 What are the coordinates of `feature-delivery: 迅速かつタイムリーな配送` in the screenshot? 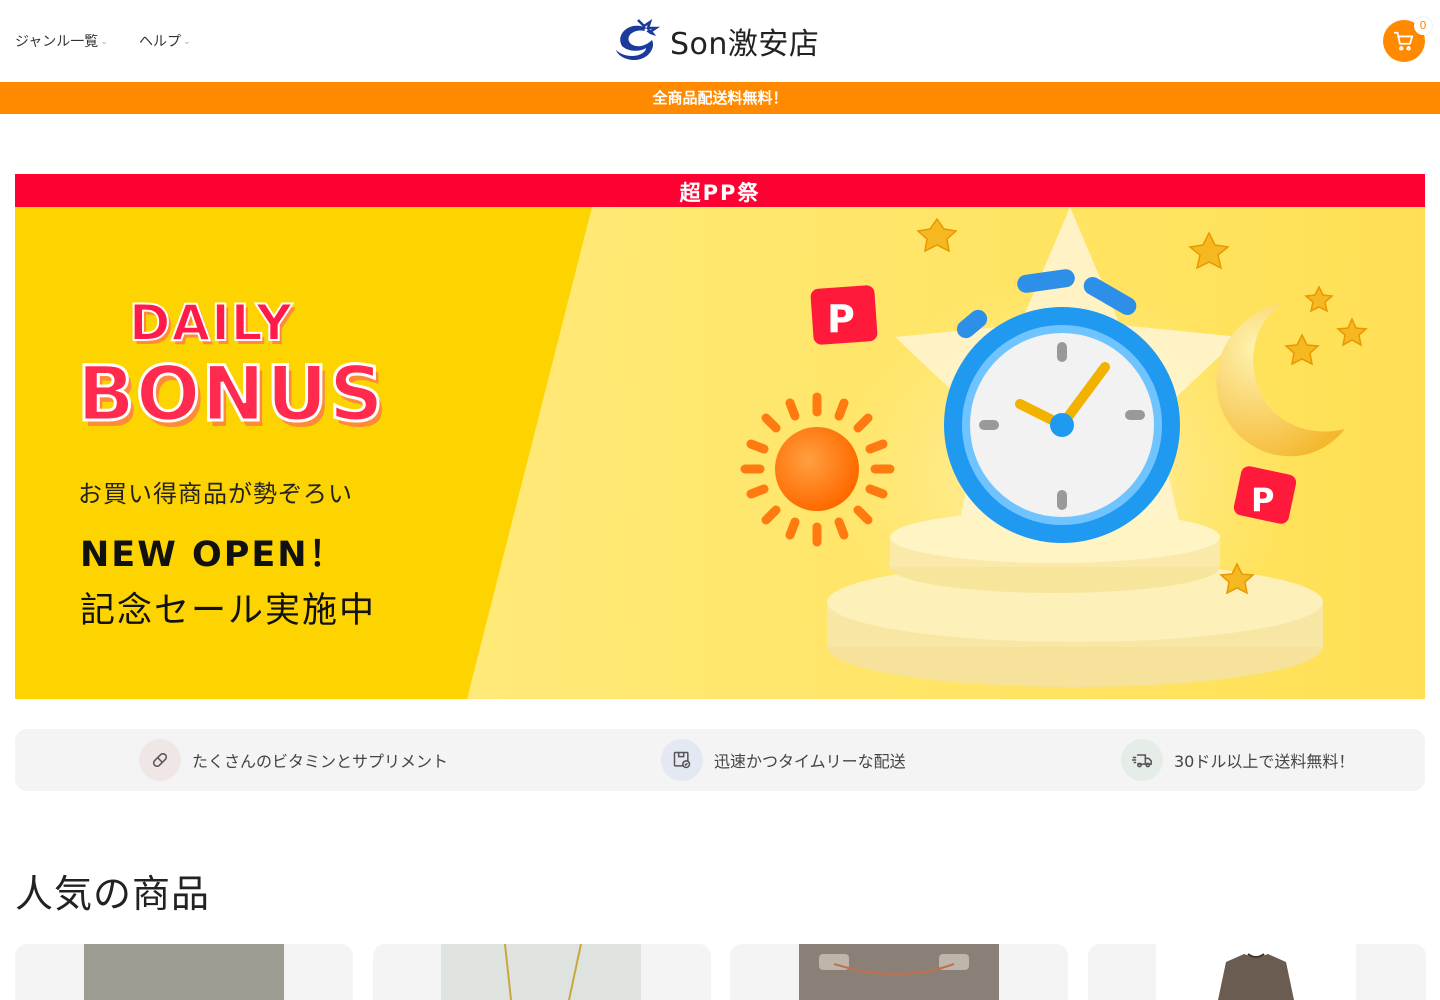 It's located at (783, 760).